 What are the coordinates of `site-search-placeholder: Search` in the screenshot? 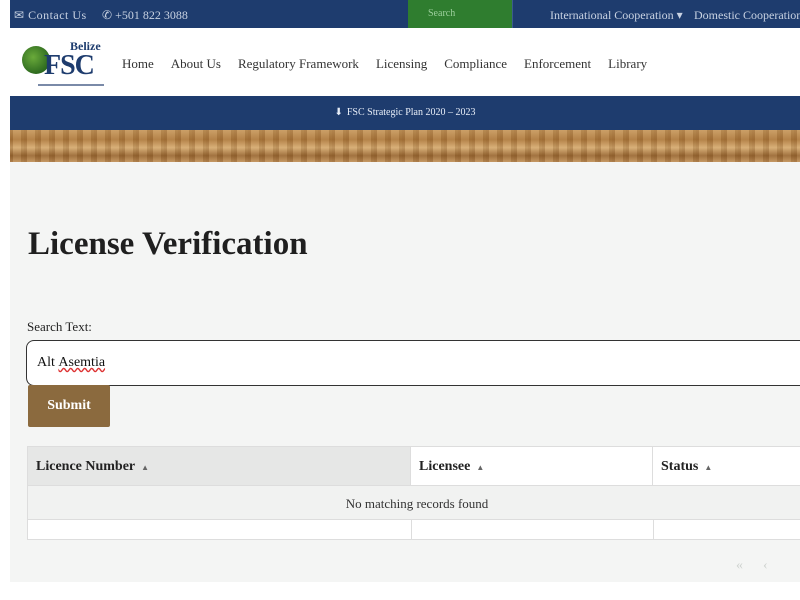 It's located at (442, 13).